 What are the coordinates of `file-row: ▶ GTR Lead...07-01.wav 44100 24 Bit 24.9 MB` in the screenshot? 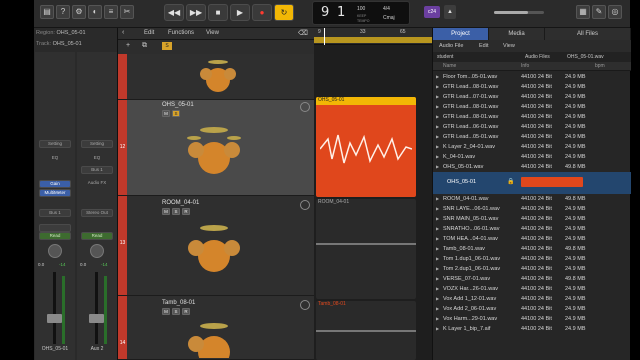 It's located at (525, 97).